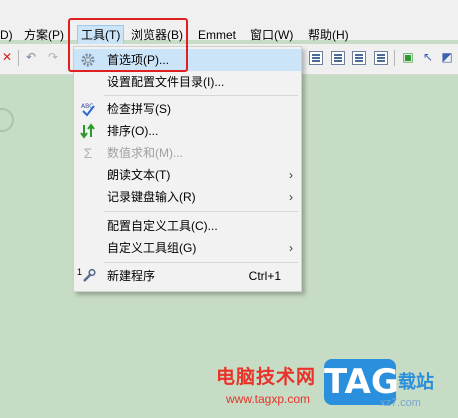 The image size is (458, 418). Describe the element at coordinates (187, 175) in the screenshot. I see `menu-item-read-text: 朗读文本(T) ›` at that location.